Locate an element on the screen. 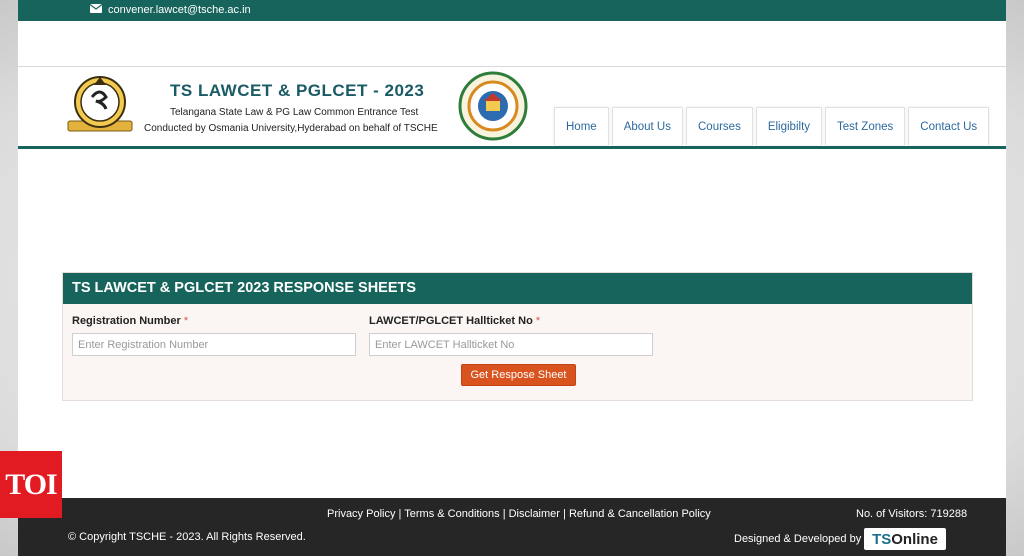 This screenshot has height=556, width=1024. top-bar: convener.lawcet@tsche.ac.in is located at coordinates (512, 10).